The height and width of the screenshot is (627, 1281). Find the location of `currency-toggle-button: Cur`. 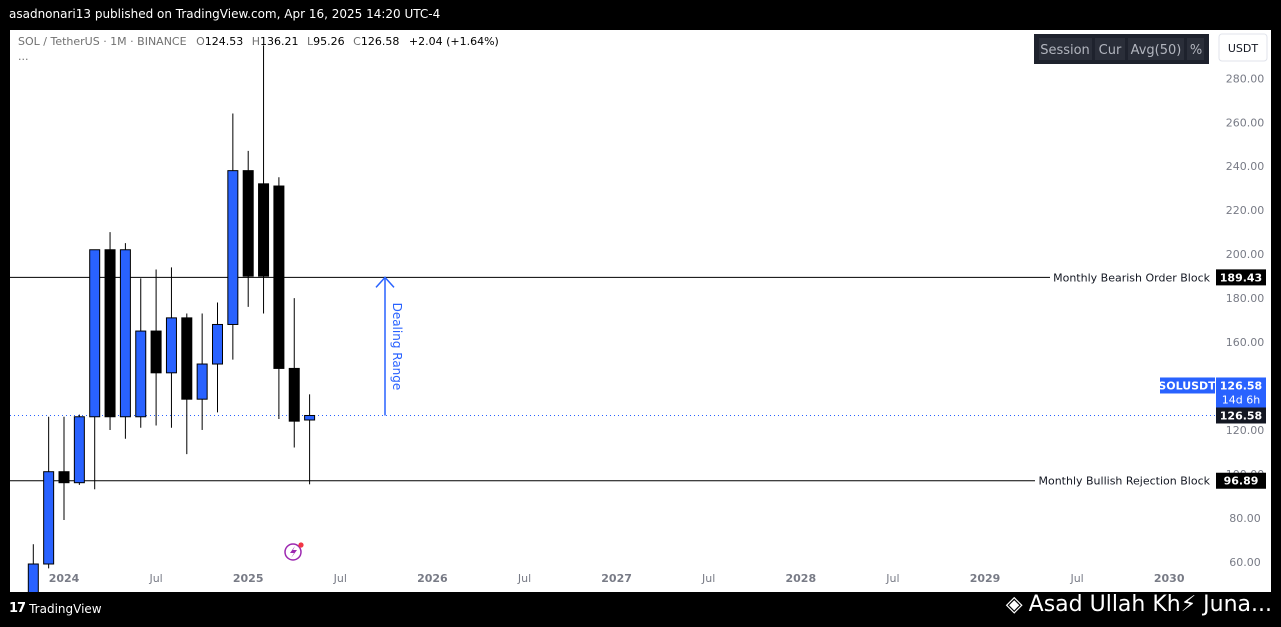

currency-toggle-button: Cur is located at coordinates (1110, 49).